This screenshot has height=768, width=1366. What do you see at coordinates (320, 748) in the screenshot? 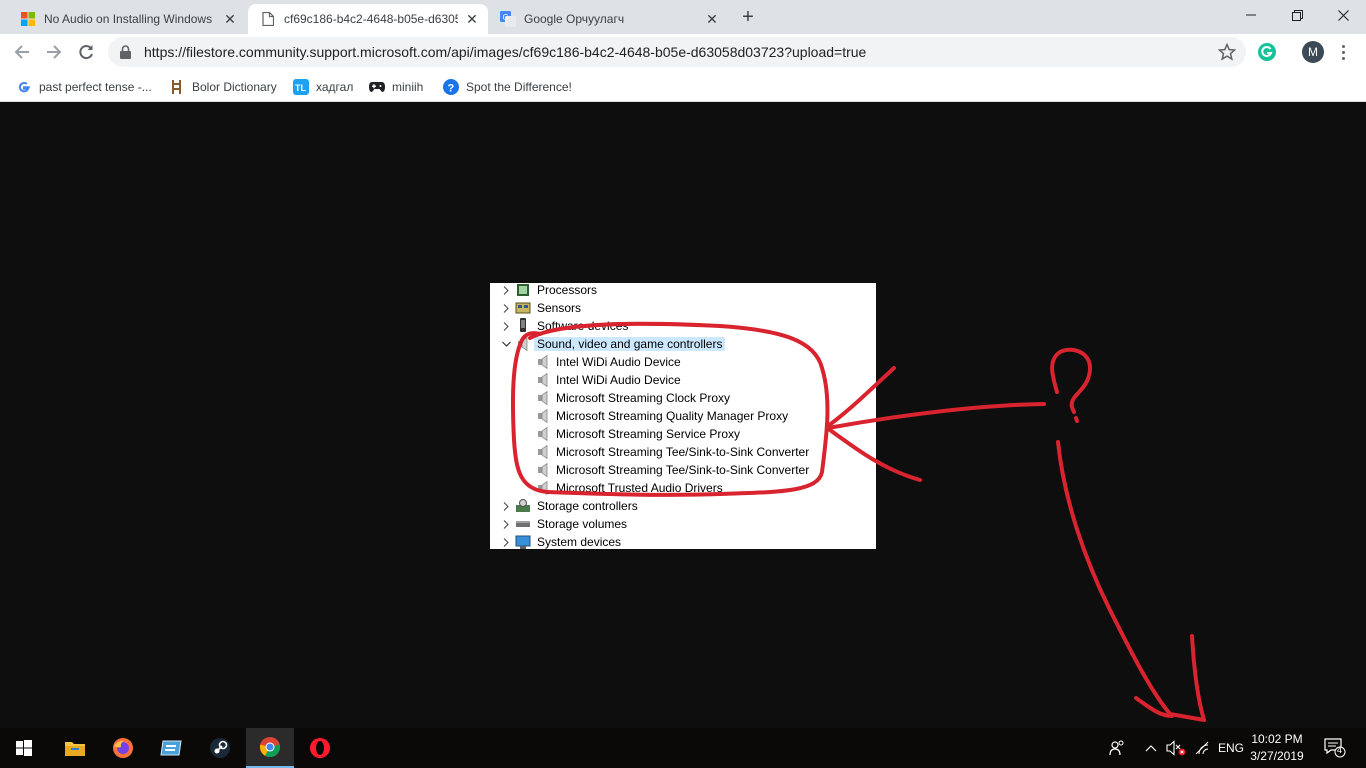
I see `opera-icon` at bounding box center [320, 748].